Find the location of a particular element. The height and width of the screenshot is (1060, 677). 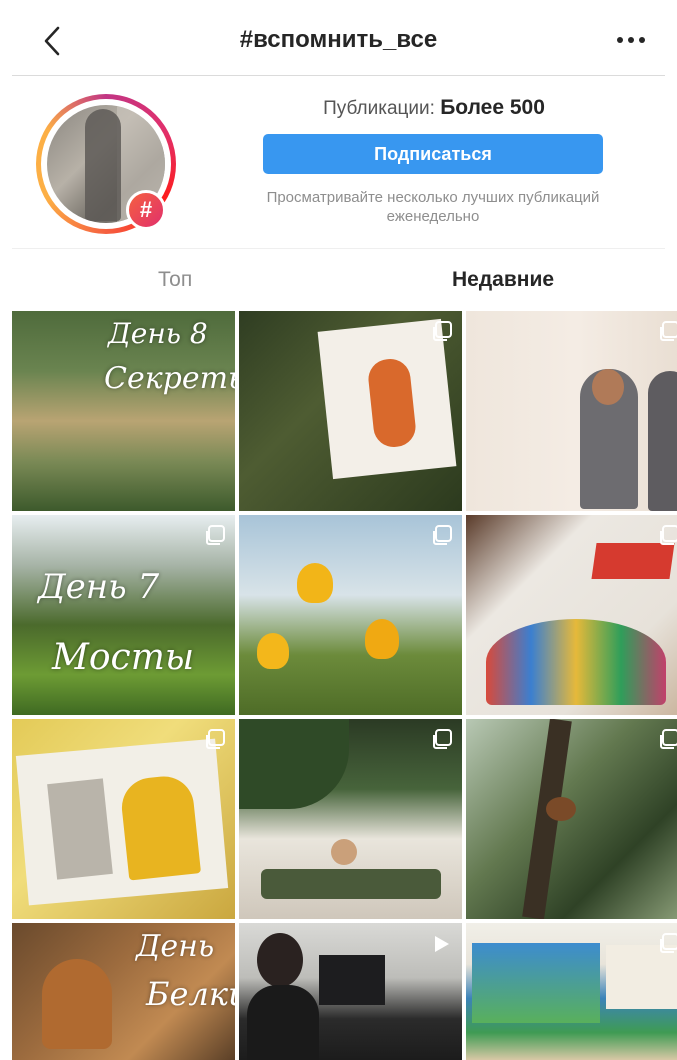

post-overlay-text: День 7 is located at coordinates (99, 587).